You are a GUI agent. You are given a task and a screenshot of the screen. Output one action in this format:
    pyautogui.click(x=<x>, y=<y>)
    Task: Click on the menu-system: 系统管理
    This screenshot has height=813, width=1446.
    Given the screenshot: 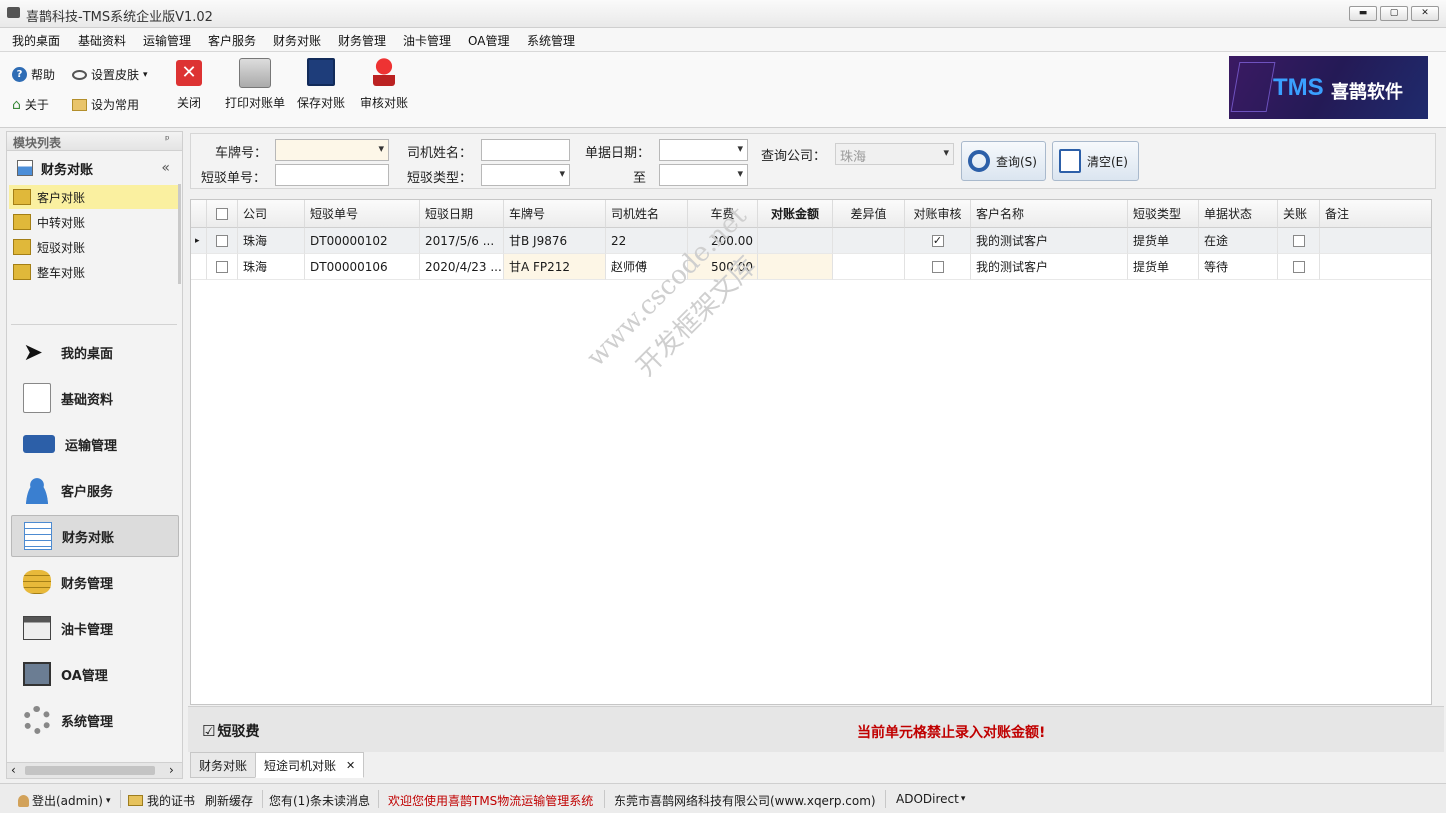 What is the action you would take?
    pyautogui.click(x=551, y=40)
    